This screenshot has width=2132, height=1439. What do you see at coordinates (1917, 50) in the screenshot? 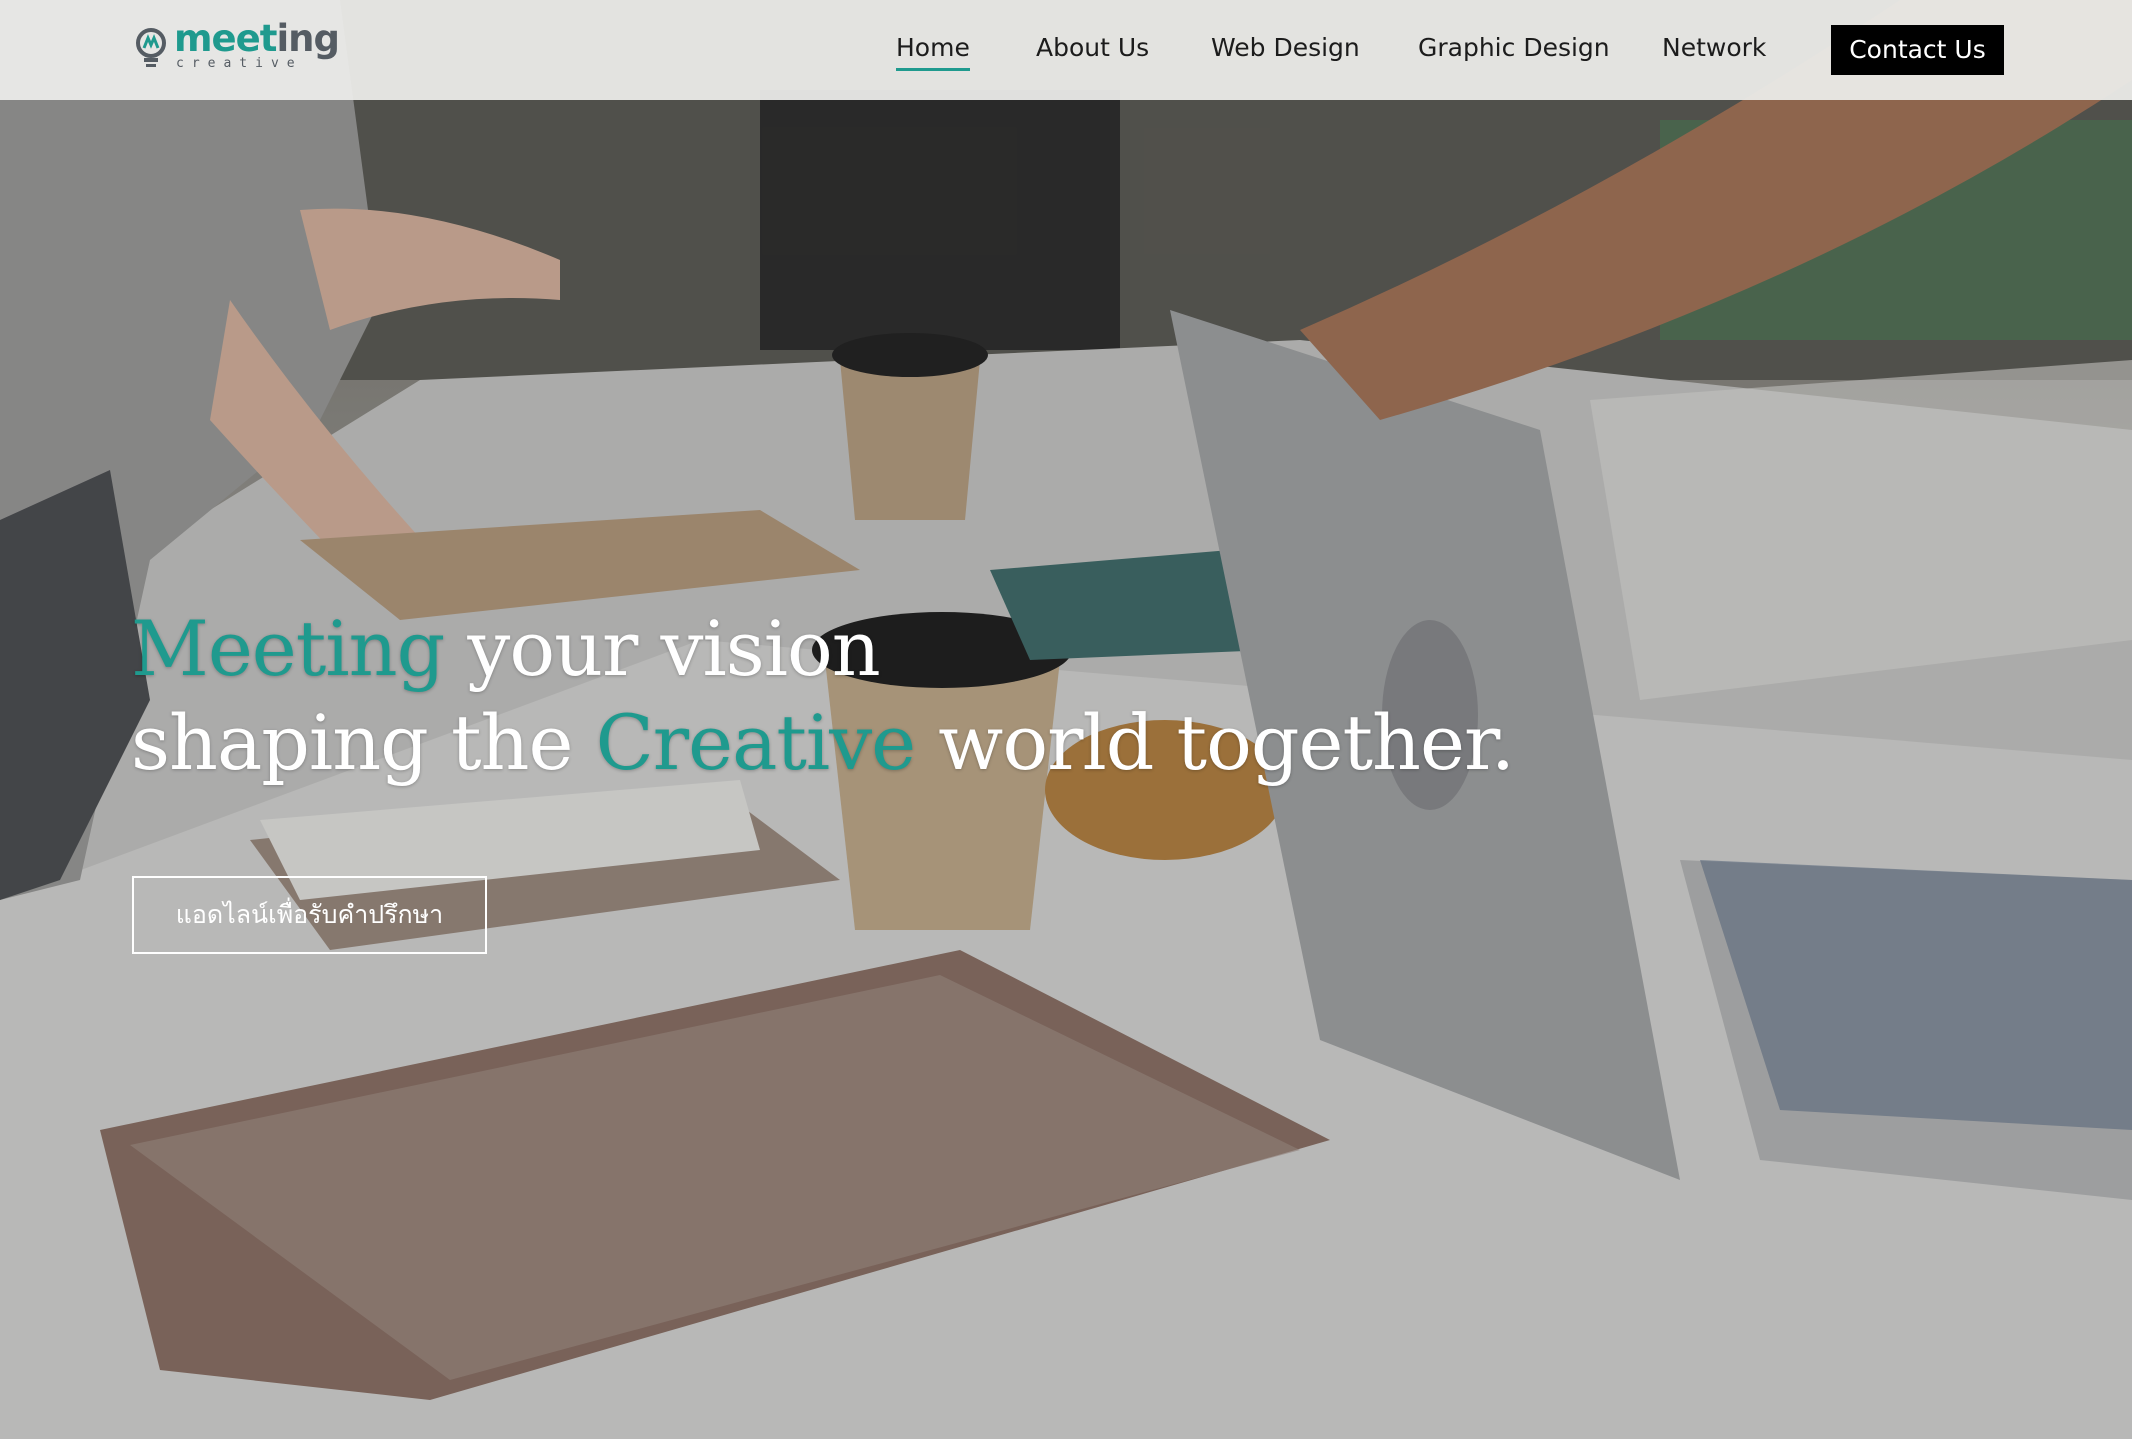
I see `contact-us-button: Contact Us` at bounding box center [1917, 50].